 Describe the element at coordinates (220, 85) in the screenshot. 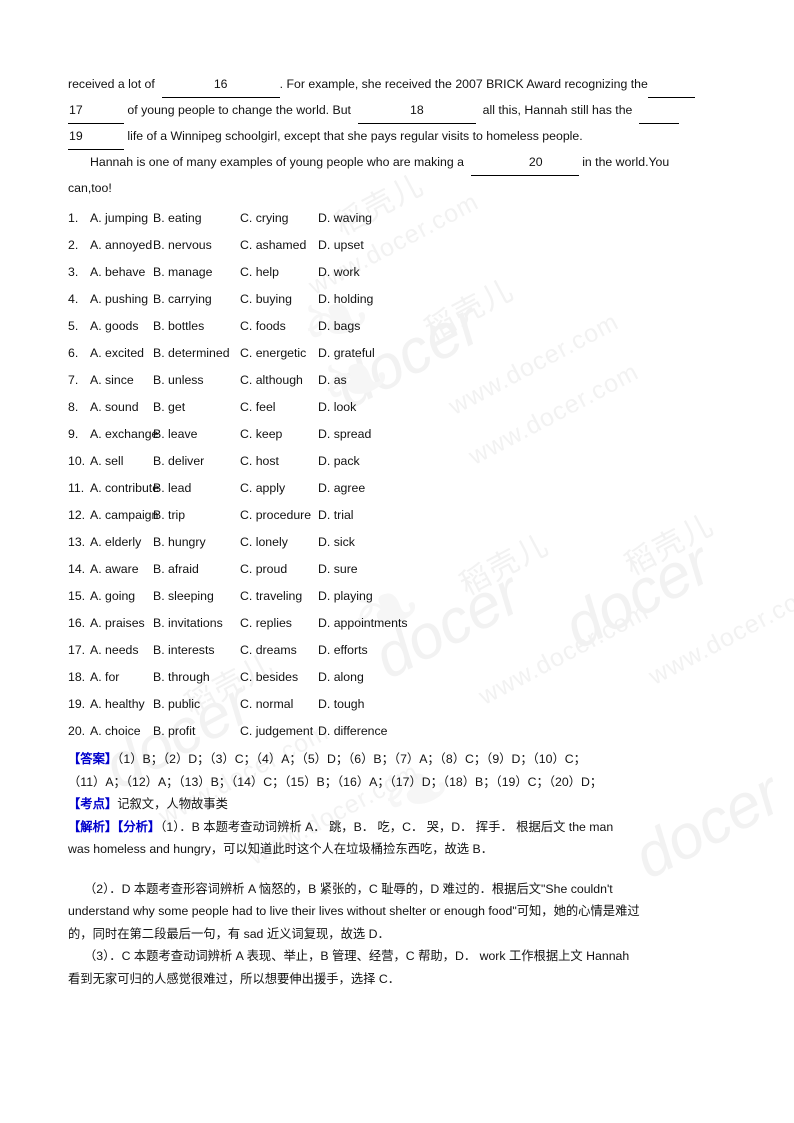

I see `blank-16: 16` at that location.